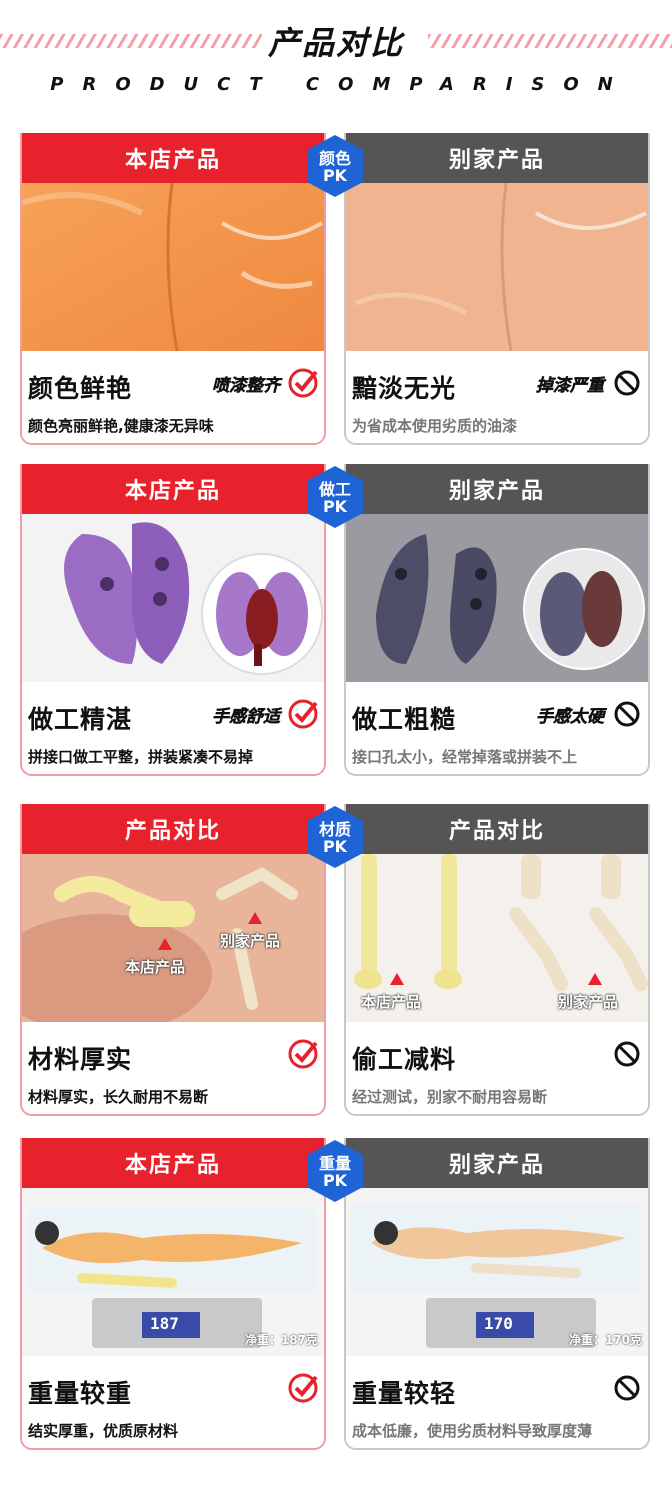 This screenshot has width=672, height=1498. Describe the element at coordinates (246, 386) in the screenshot. I see `feature-tag: 喷漆整齐` at that location.